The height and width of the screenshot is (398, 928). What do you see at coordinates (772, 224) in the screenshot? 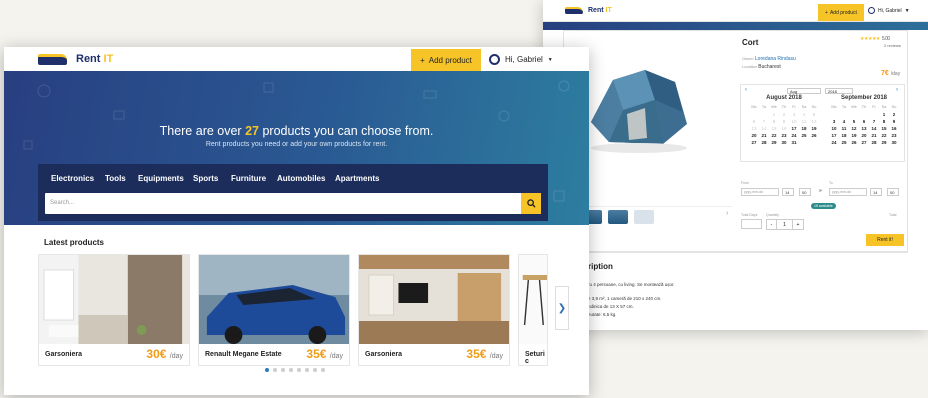
I see `minus-button: -` at bounding box center [772, 224].